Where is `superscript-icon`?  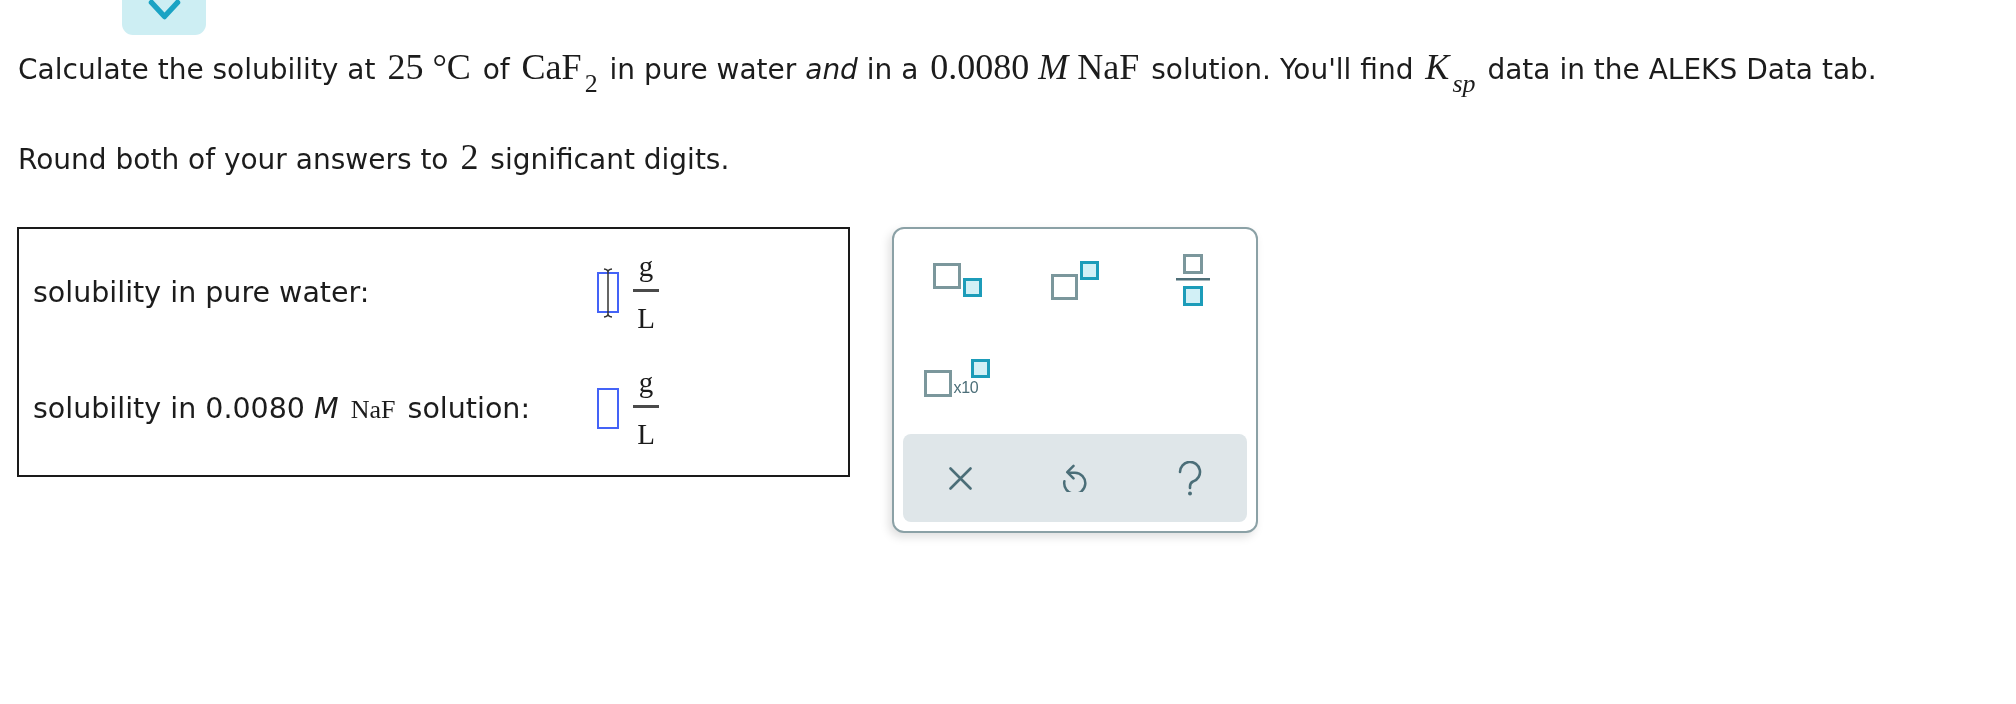
superscript-icon is located at coordinates (1075, 280).